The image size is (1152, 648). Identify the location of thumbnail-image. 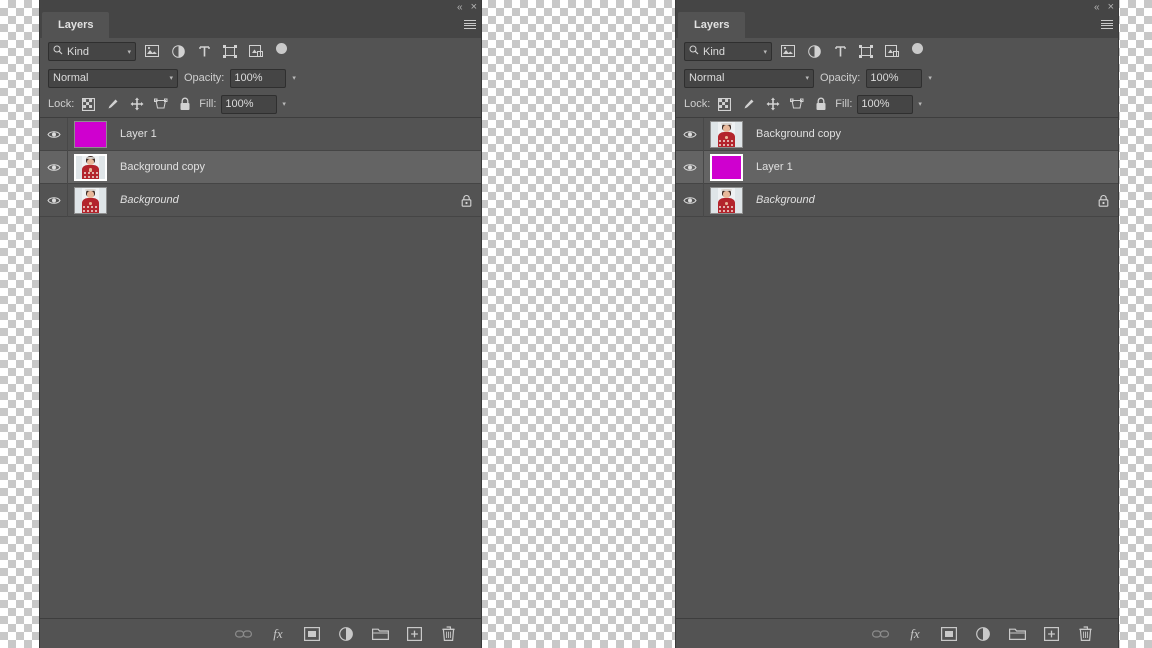
(90, 167).